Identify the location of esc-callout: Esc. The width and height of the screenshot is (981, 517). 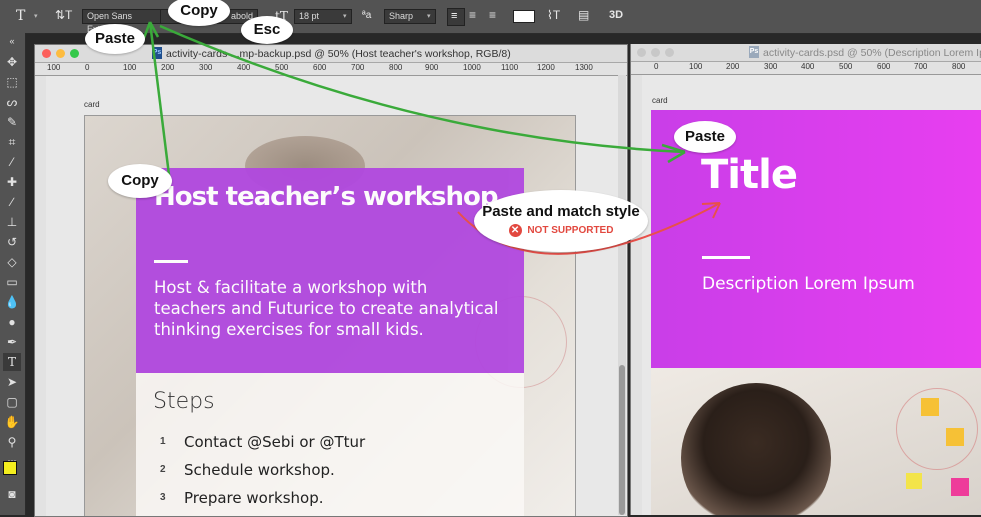
(267, 30).